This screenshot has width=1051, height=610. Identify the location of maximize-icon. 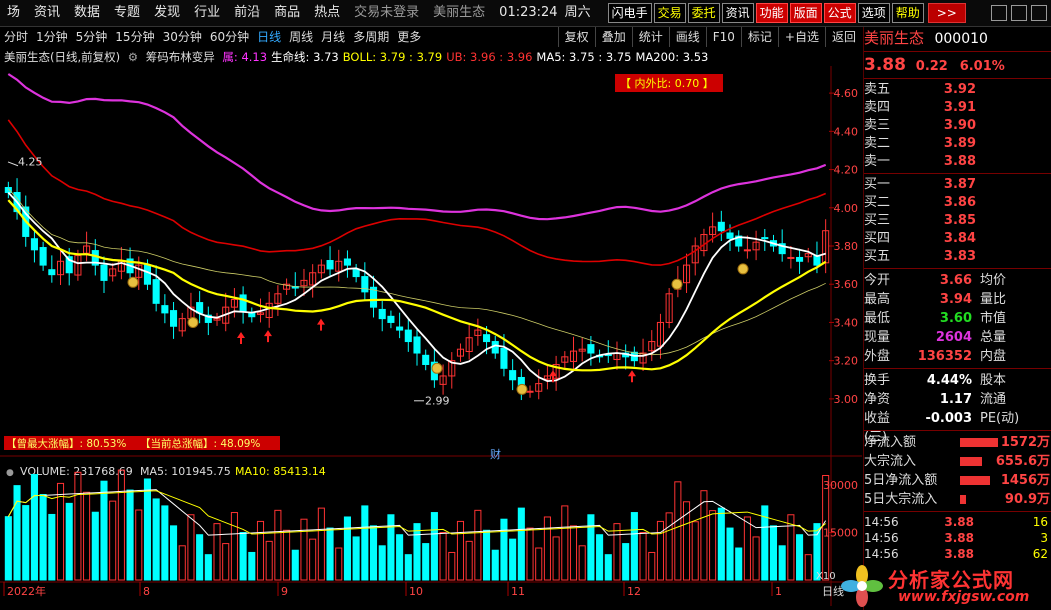
(1019, 13).